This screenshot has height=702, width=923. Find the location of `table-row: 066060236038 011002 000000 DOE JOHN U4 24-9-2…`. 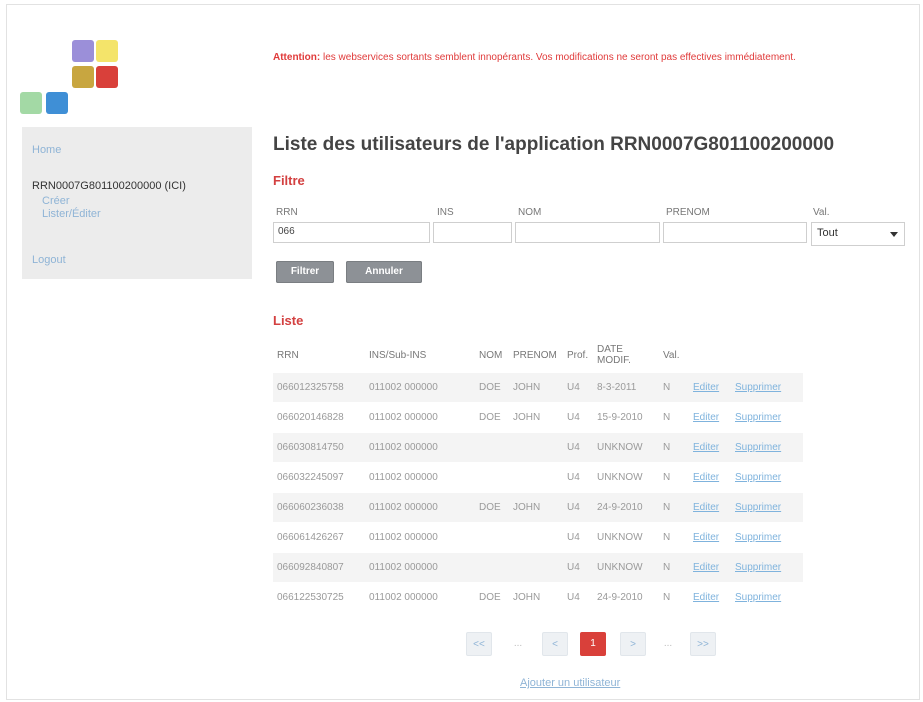

table-row: 066060236038 011002 000000 DOE JOHN U4 24-9-2… is located at coordinates (538, 507).